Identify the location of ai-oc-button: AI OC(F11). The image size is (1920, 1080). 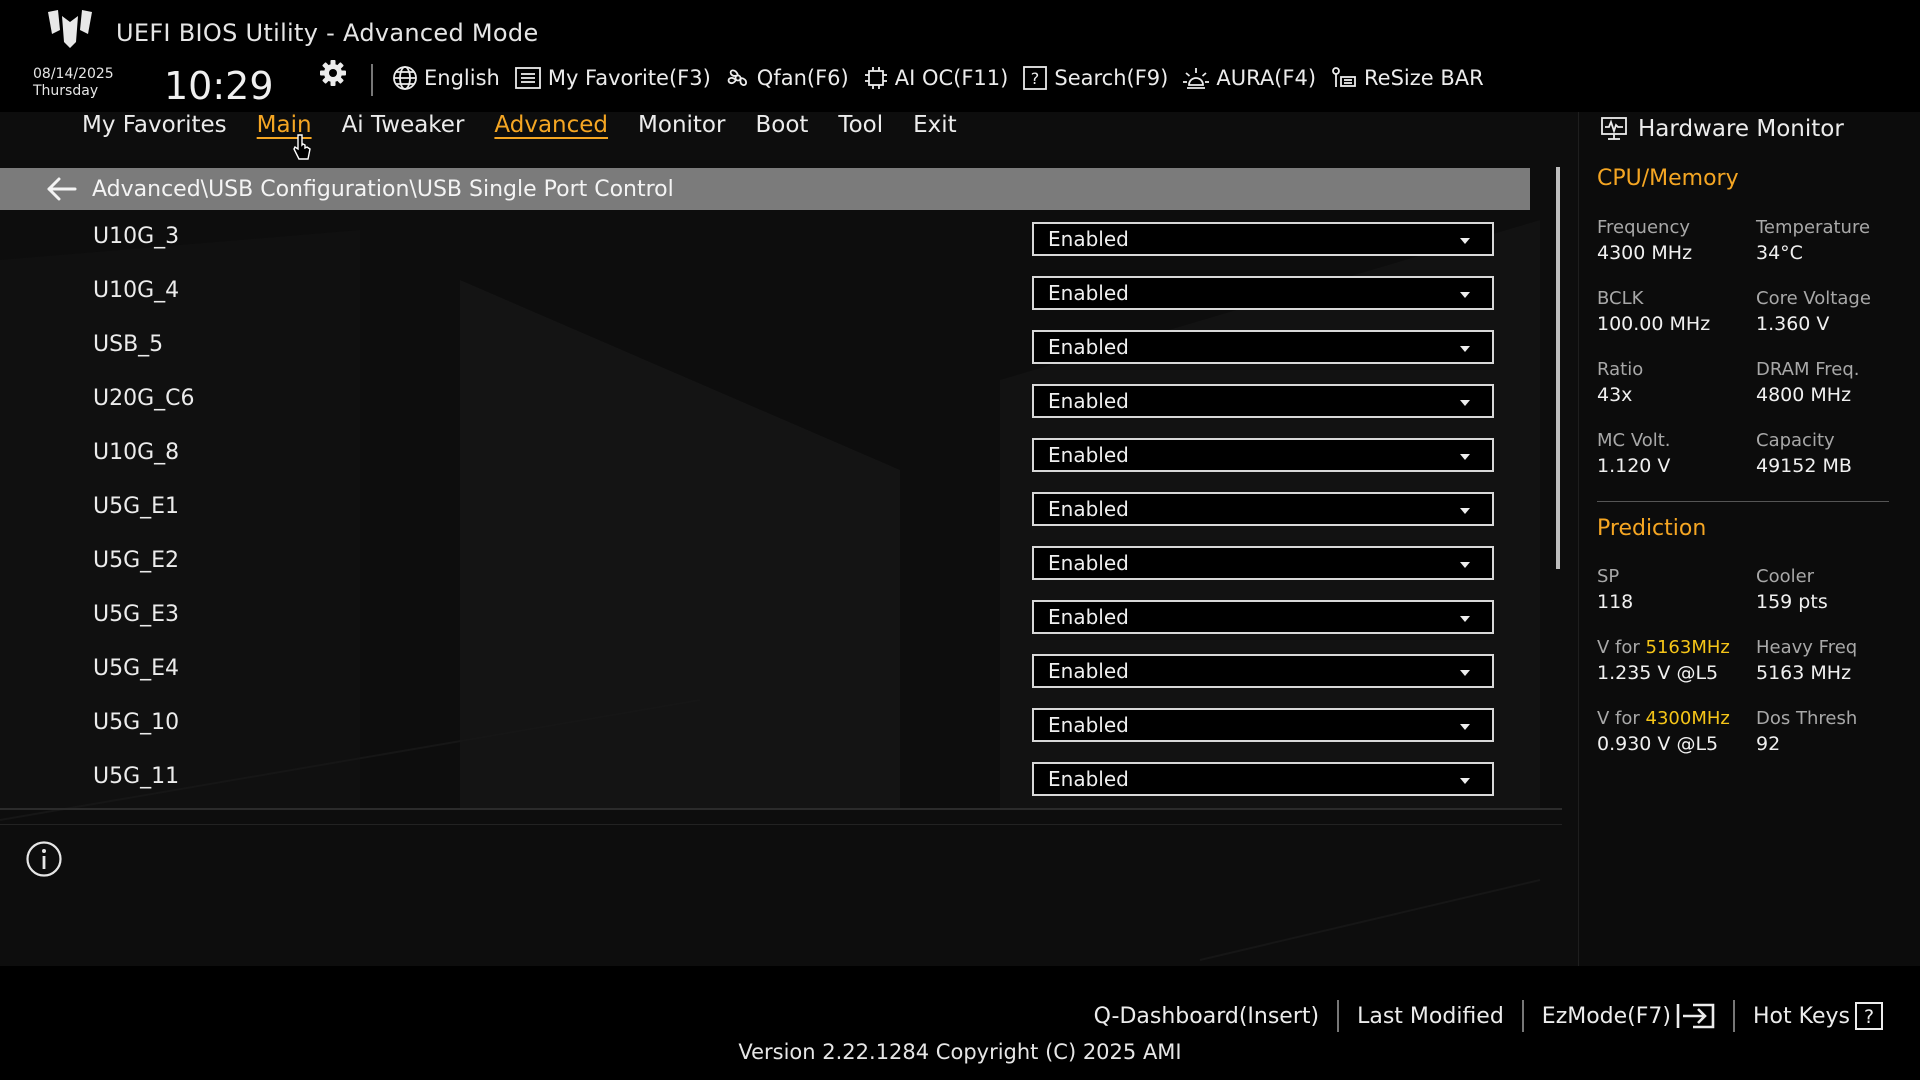
(936, 78).